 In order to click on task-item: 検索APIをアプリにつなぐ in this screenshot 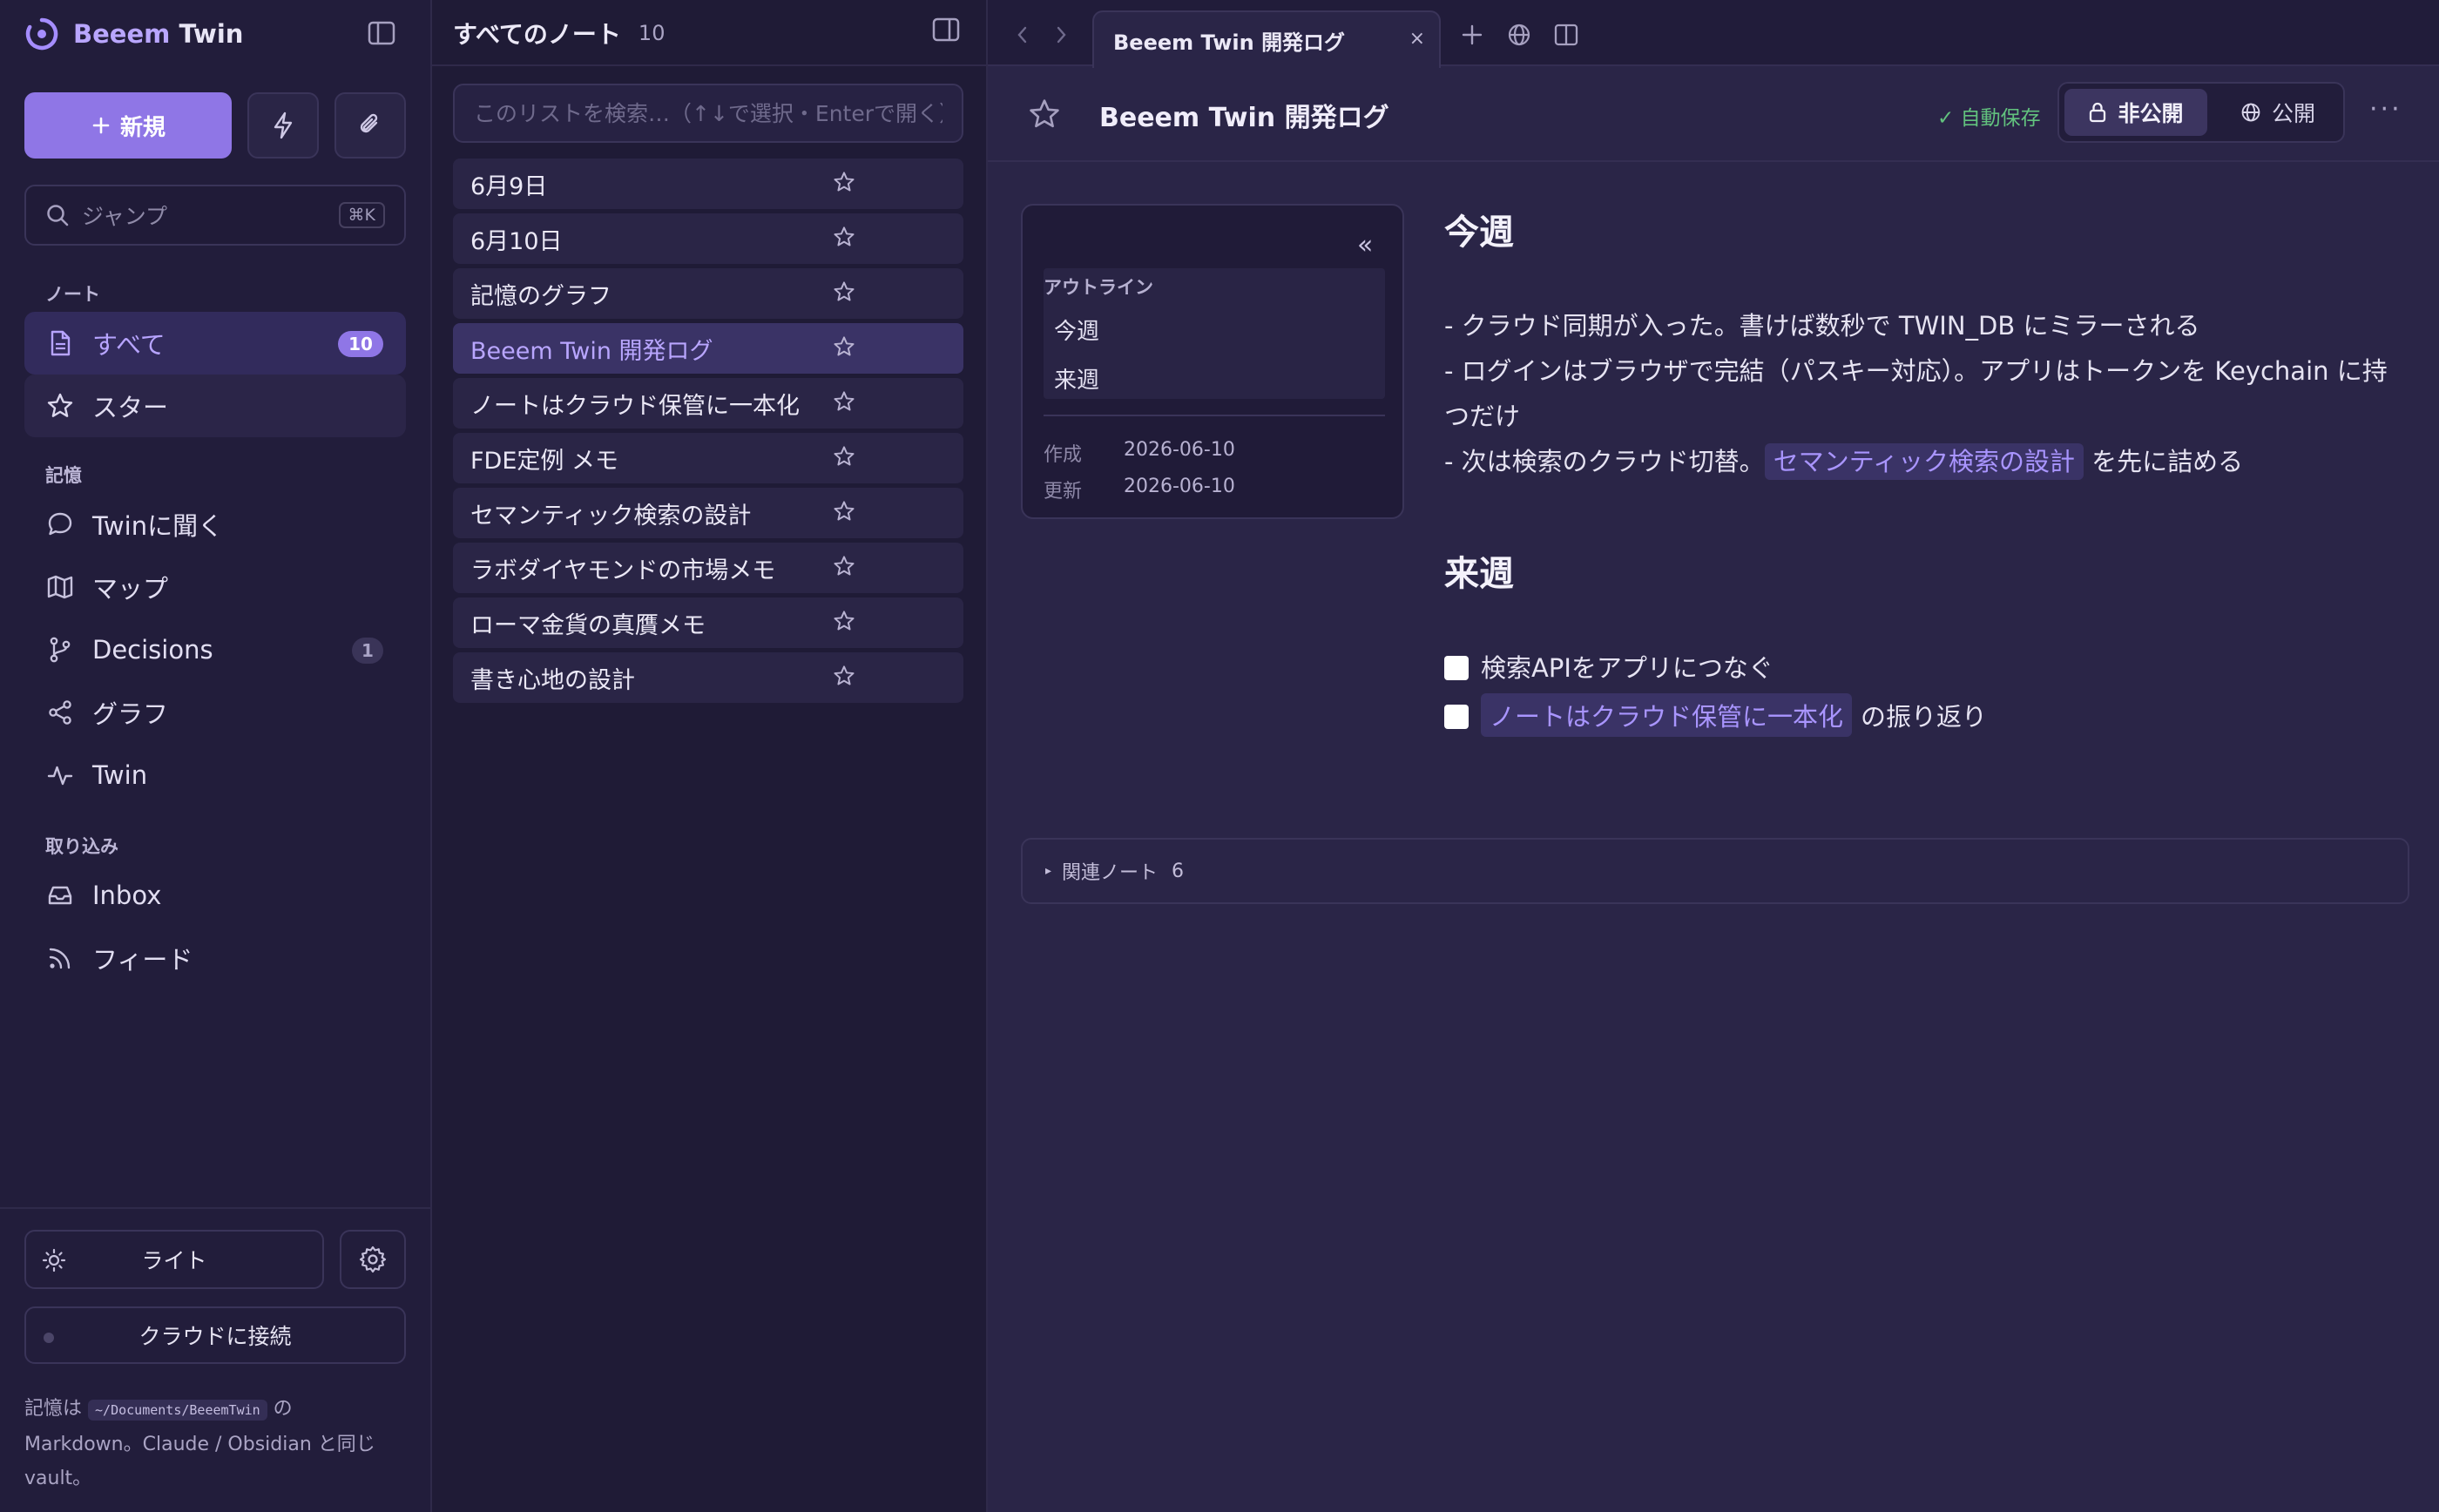, I will do `click(1609, 666)`.